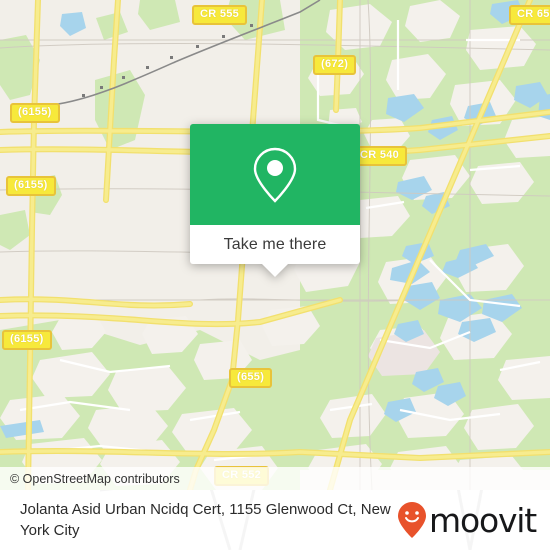 The height and width of the screenshot is (550, 550). I want to click on popup-action-bar: Take me there, so click(275, 251).